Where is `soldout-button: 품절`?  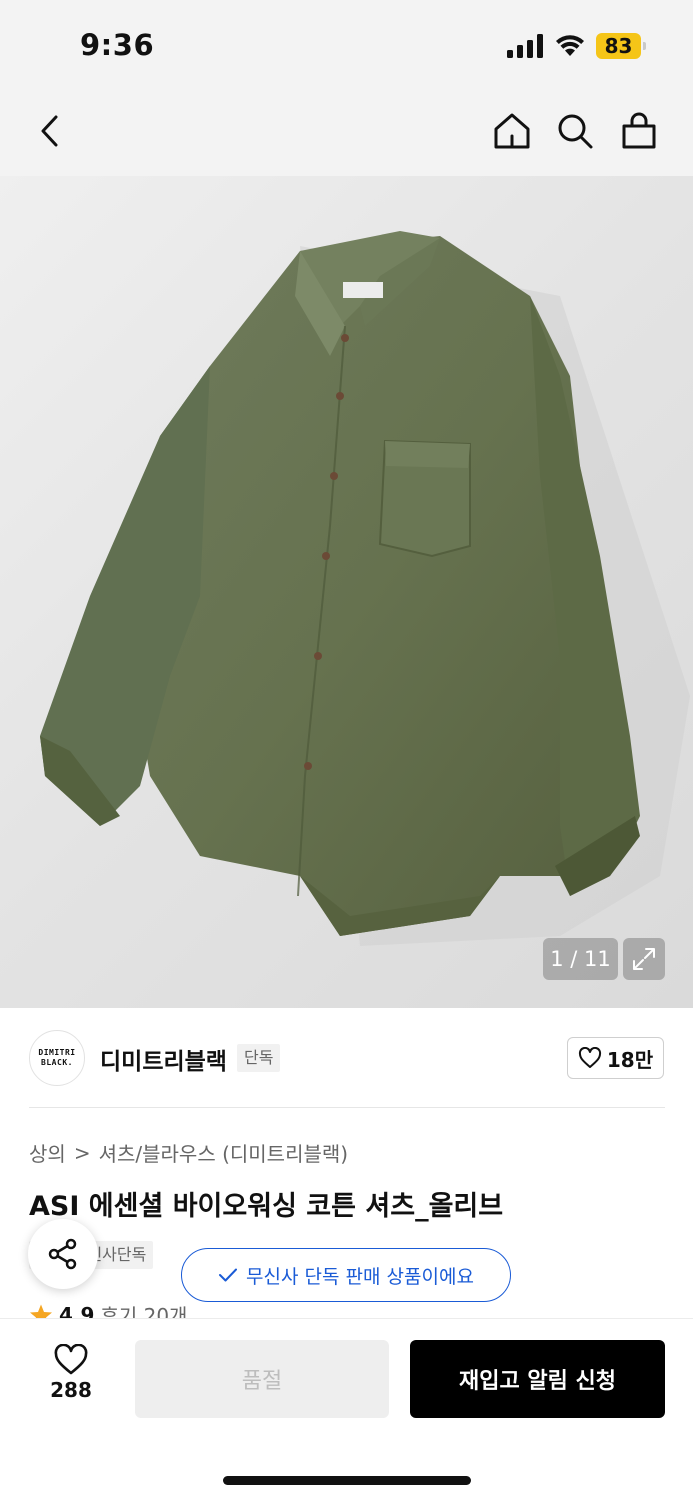
soldout-button: 품절 is located at coordinates (262, 1379).